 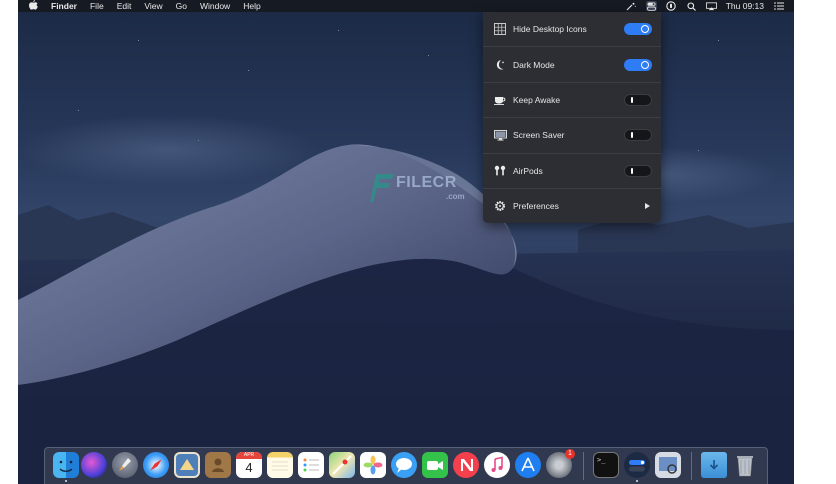 What do you see at coordinates (572, 206) in the screenshot?
I see `row-preferences: Preferences` at bounding box center [572, 206].